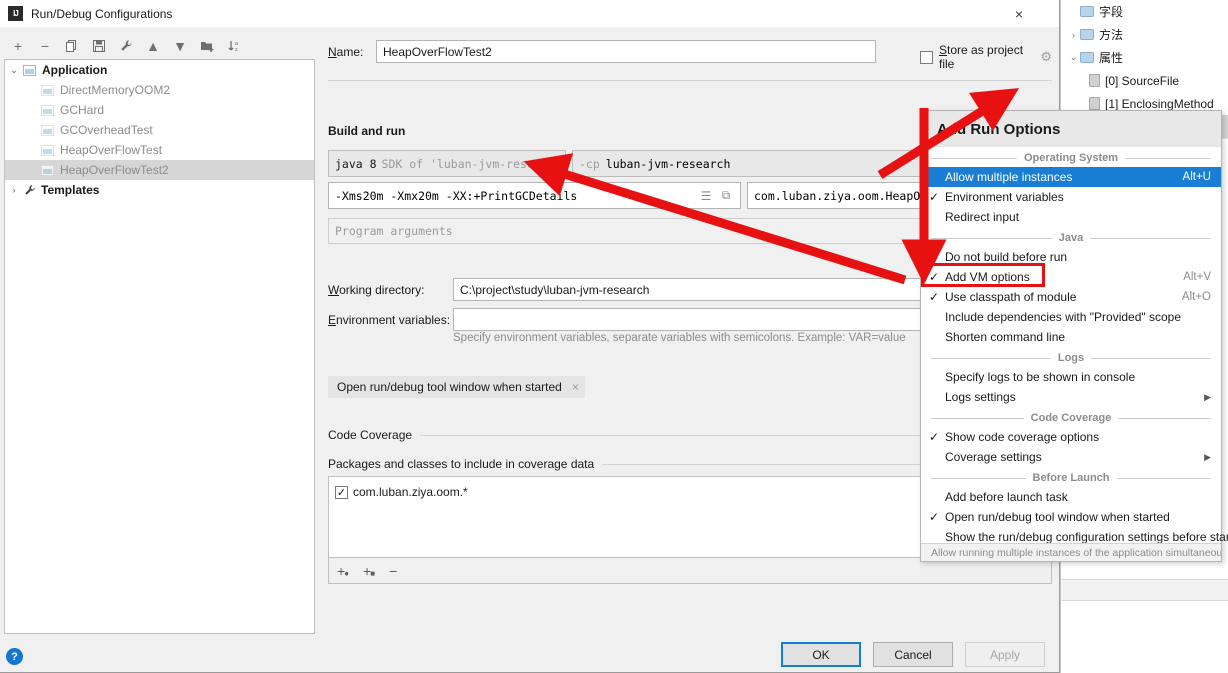 The height and width of the screenshot is (673, 1228). I want to click on coverage-pattern-label: com.luban.ziya.oom.*, so click(410, 492).